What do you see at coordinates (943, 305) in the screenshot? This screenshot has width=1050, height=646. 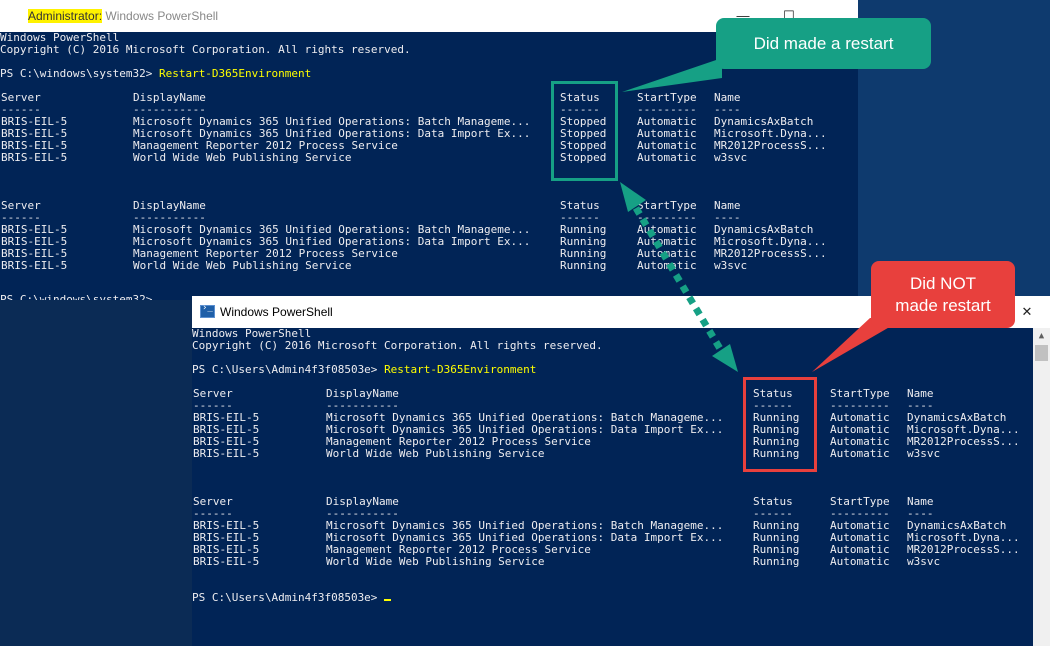 I see `red-callout-line2: made restart` at bounding box center [943, 305].